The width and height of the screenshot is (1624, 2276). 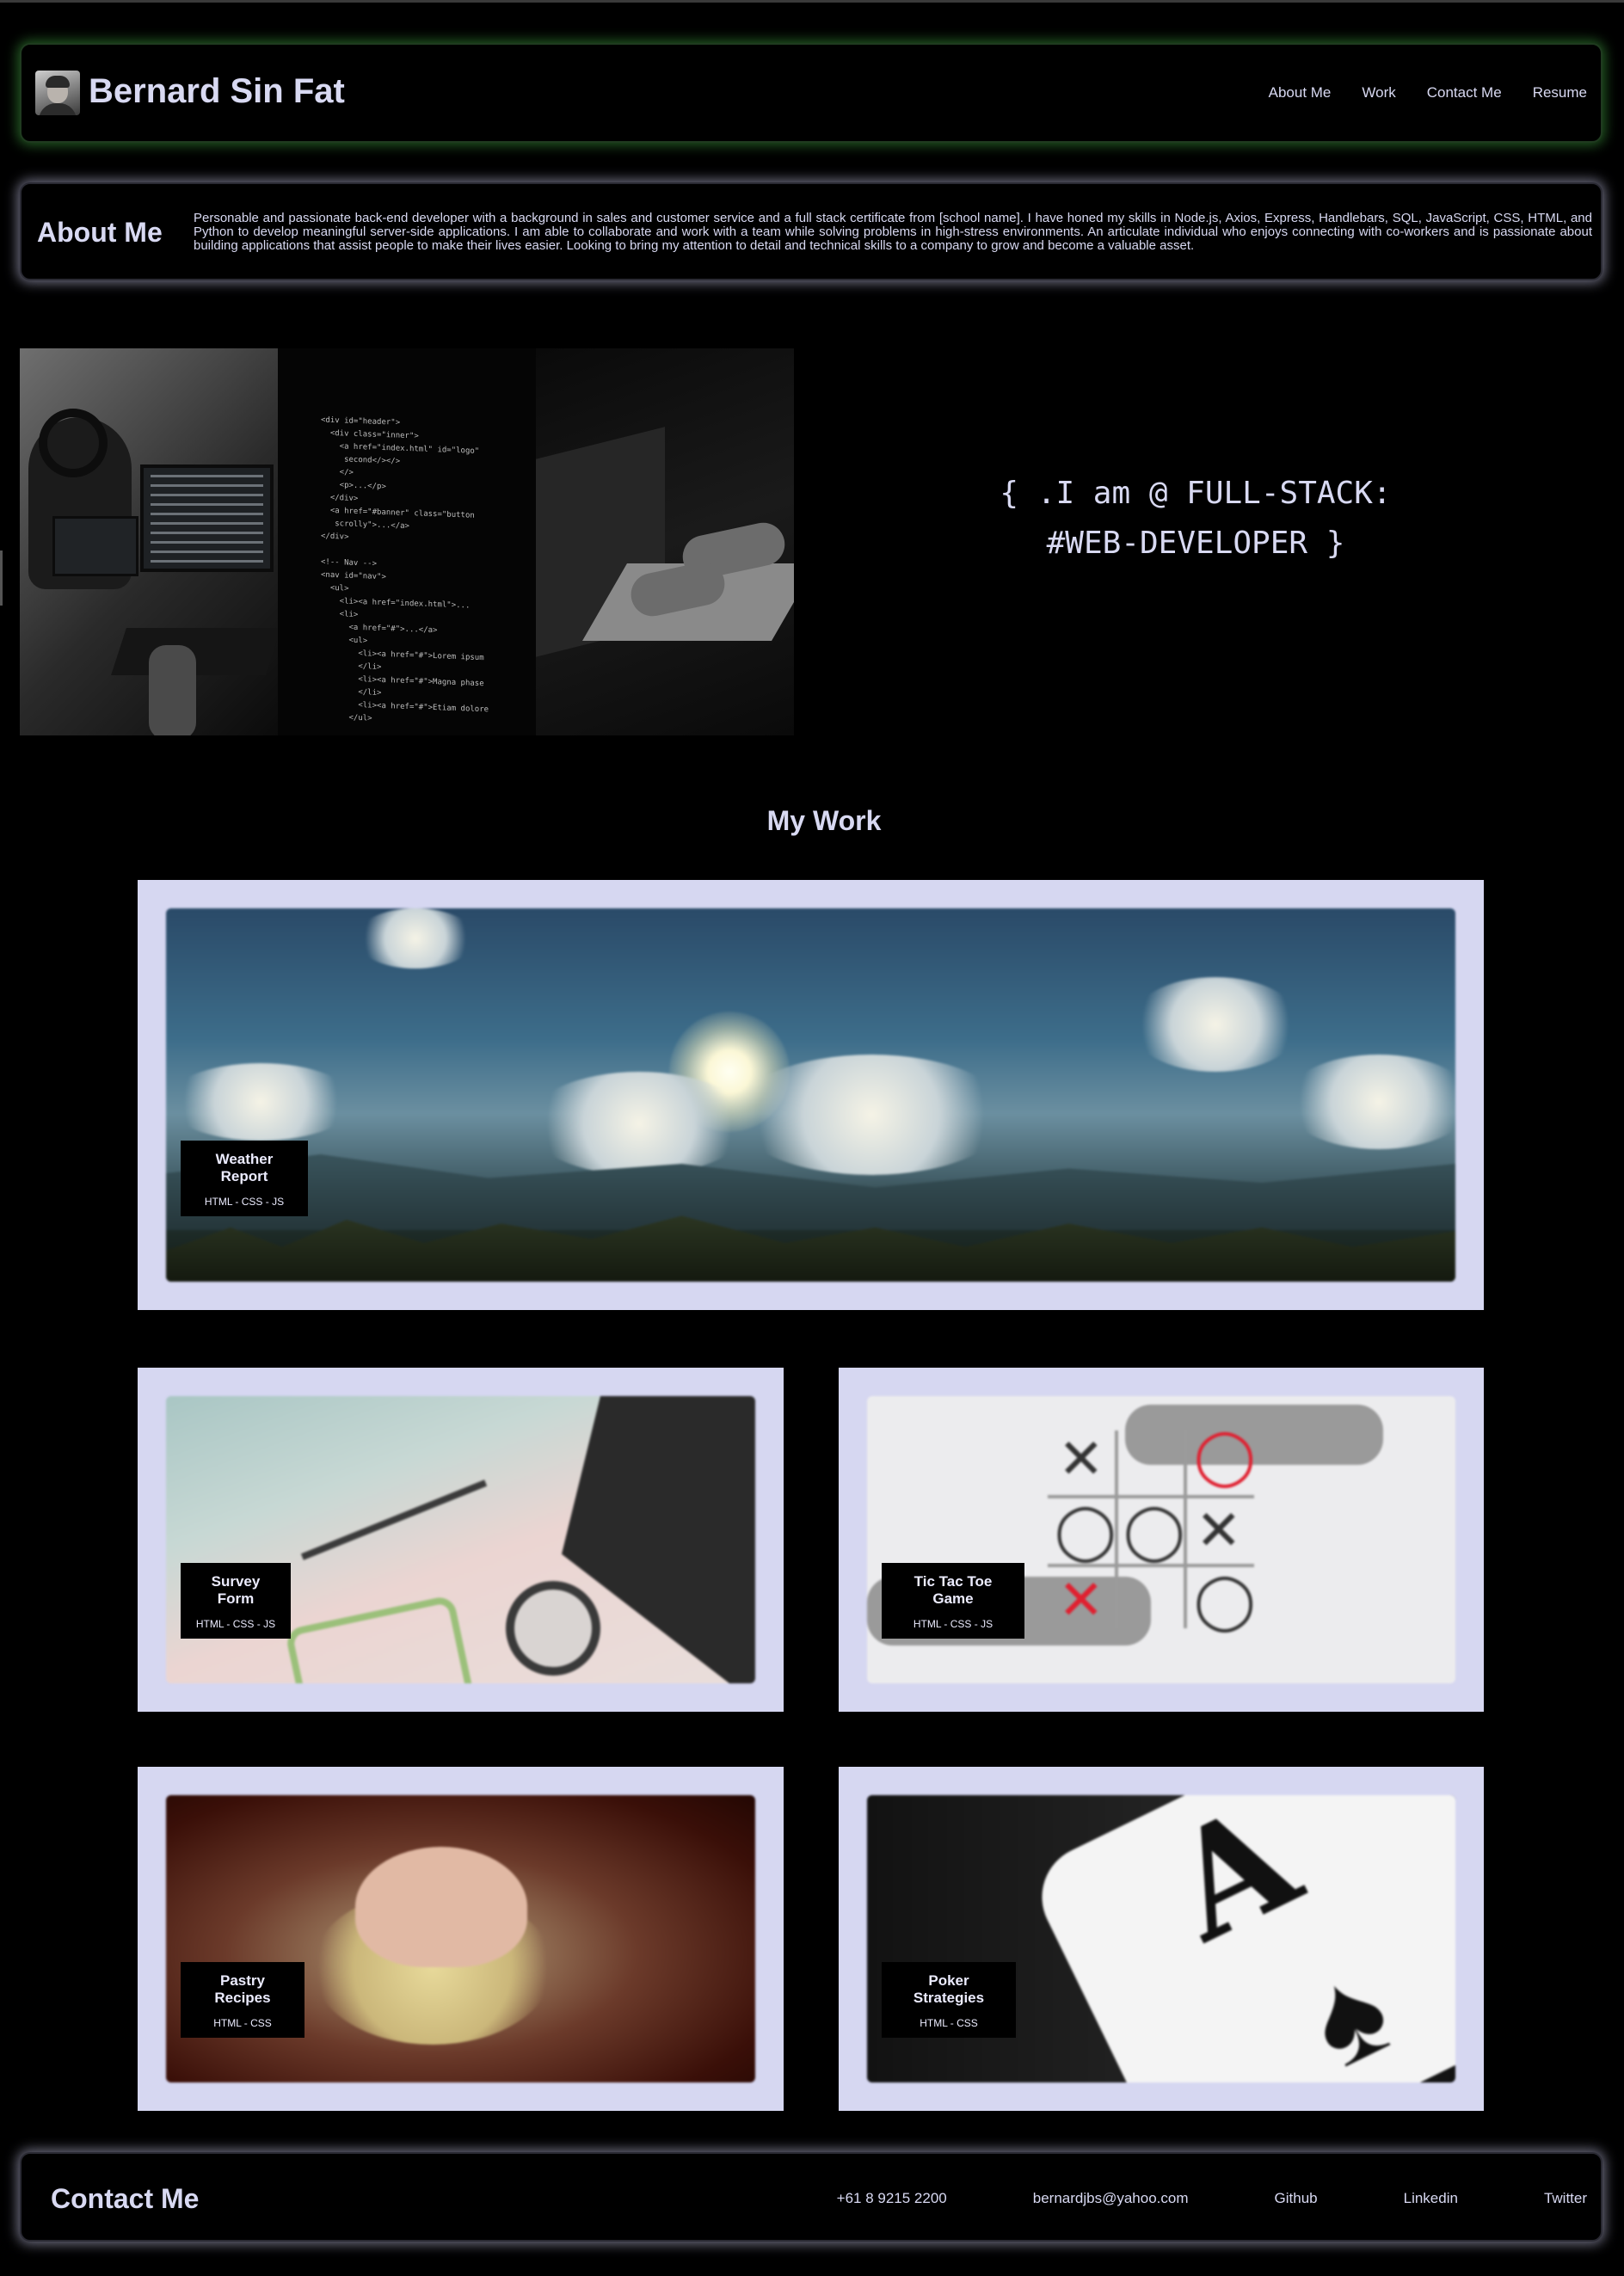 What do you see at coordinates (1464, 92) in the screenshot?
I see `nav-contact-me: Contact Me` at bounding box center [1464, 92].